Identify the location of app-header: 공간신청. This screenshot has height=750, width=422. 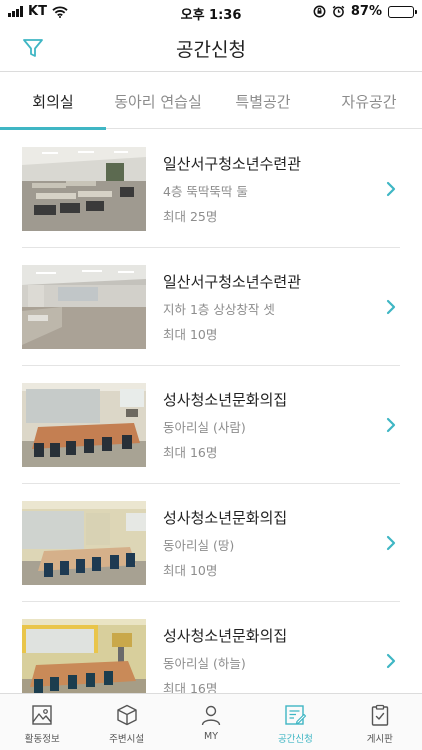
(211, 48).